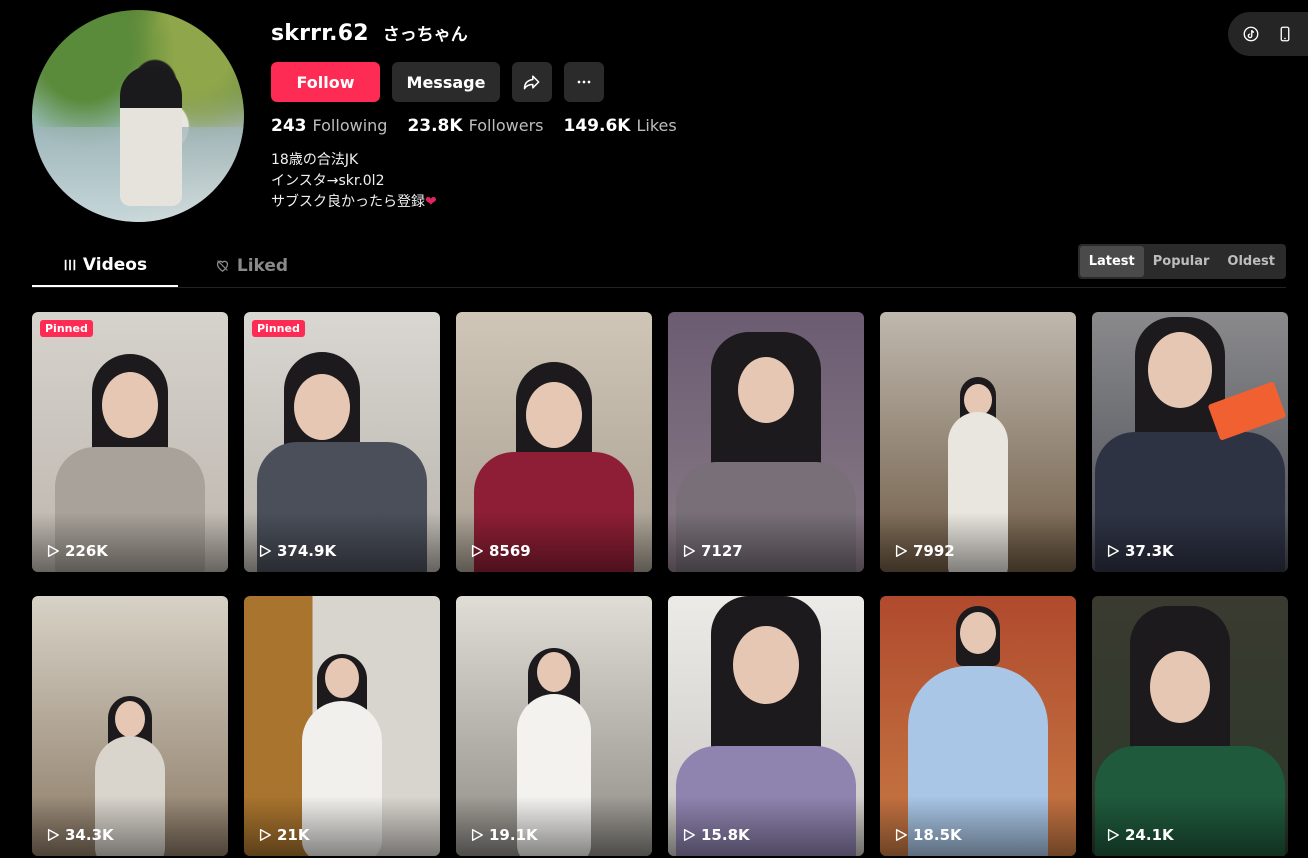 This screenshot has height=858, width=1308. I want to click on view-count: 24.1K, so click(1140, 835).